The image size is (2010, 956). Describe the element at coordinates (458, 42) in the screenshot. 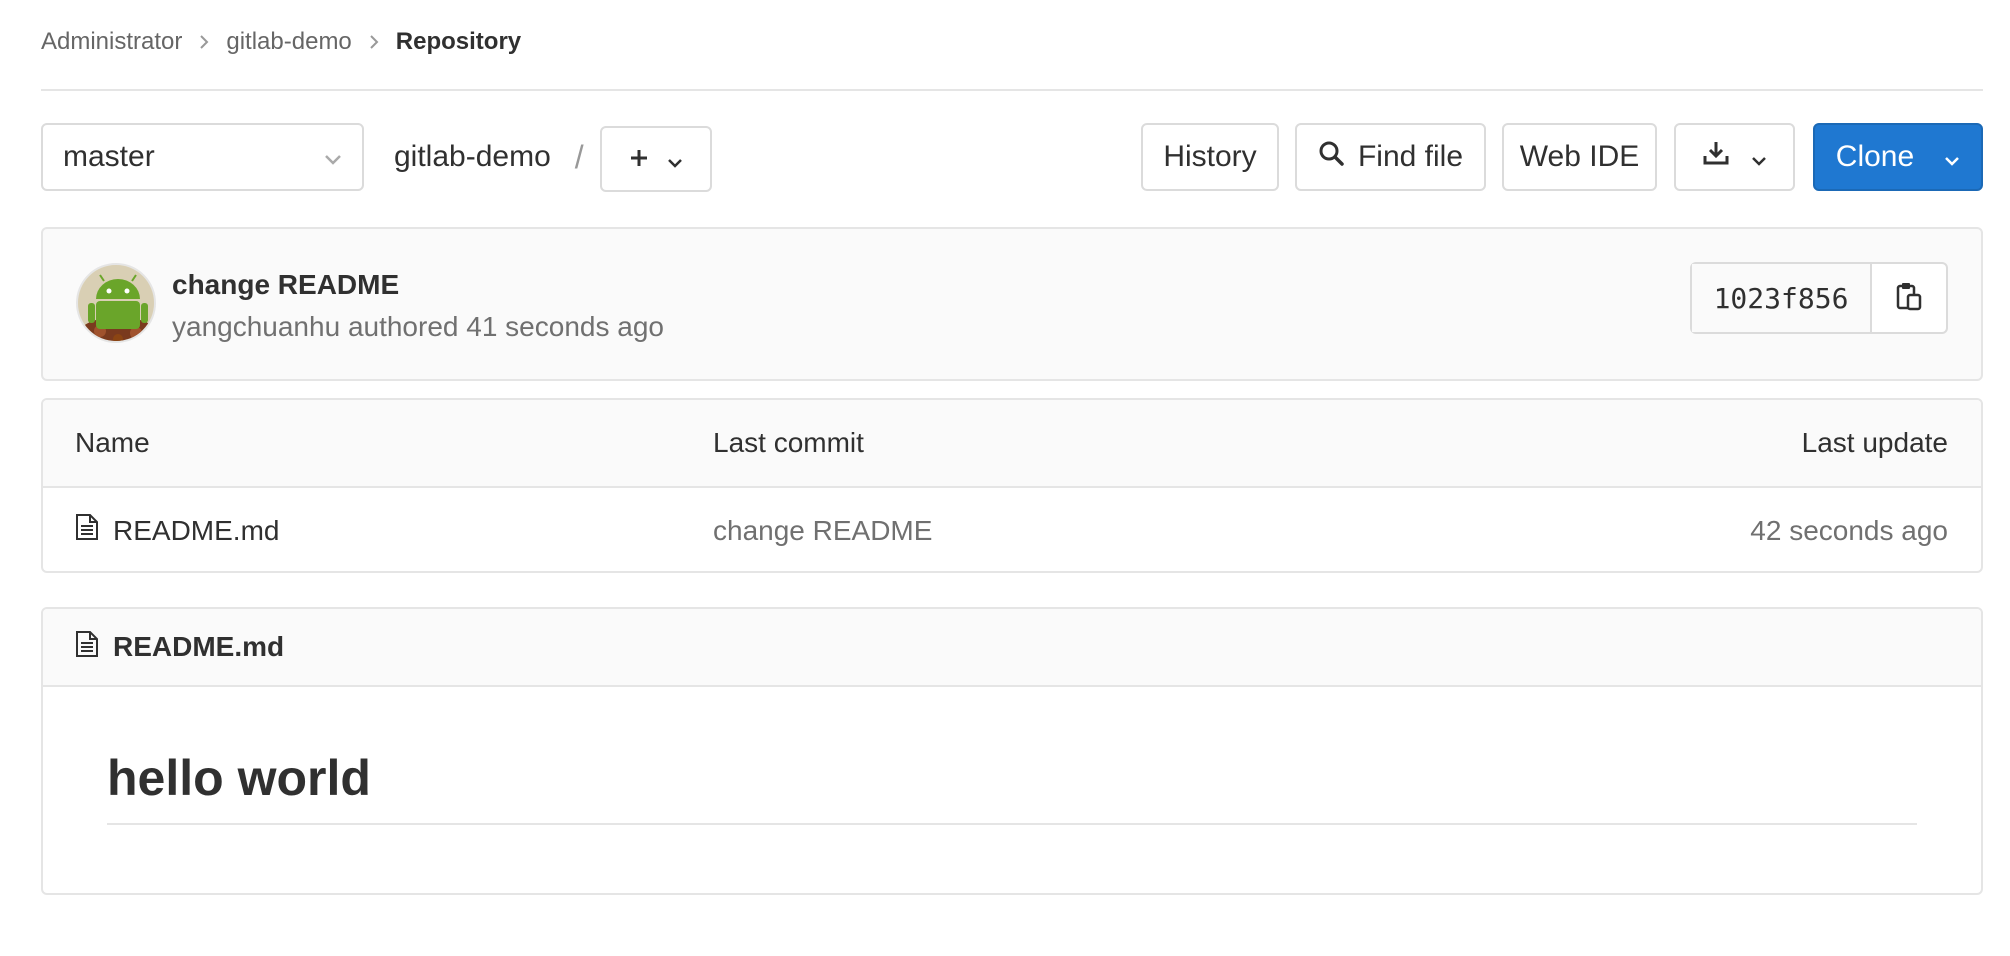

I see `breadcrumb-current: Repository` at that location.